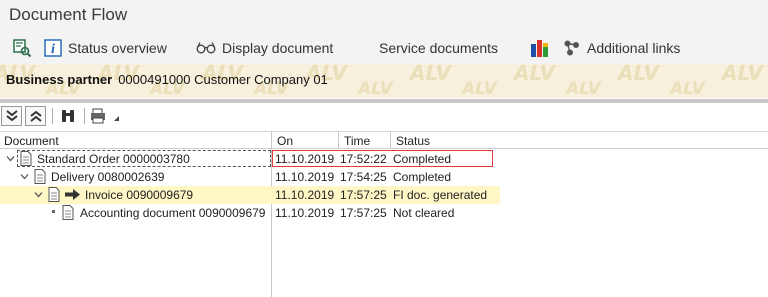 This screenshot has width=768, height=297. I want to click on document-cell: Accounting document 0090009679, so click(173, 213).